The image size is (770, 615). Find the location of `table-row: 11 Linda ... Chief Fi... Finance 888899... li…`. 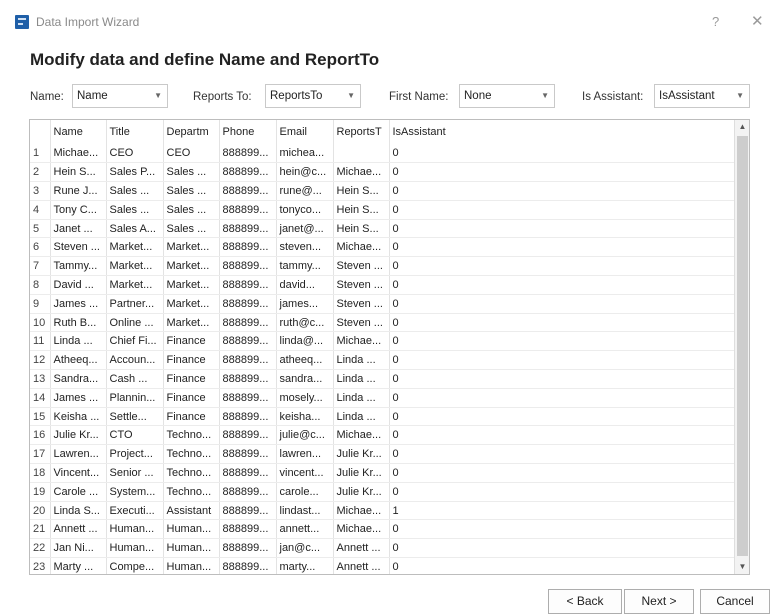

table-row: 11 Linda ... Chief Fi... Finance 888899... li… is located at coordinates (382, 341).